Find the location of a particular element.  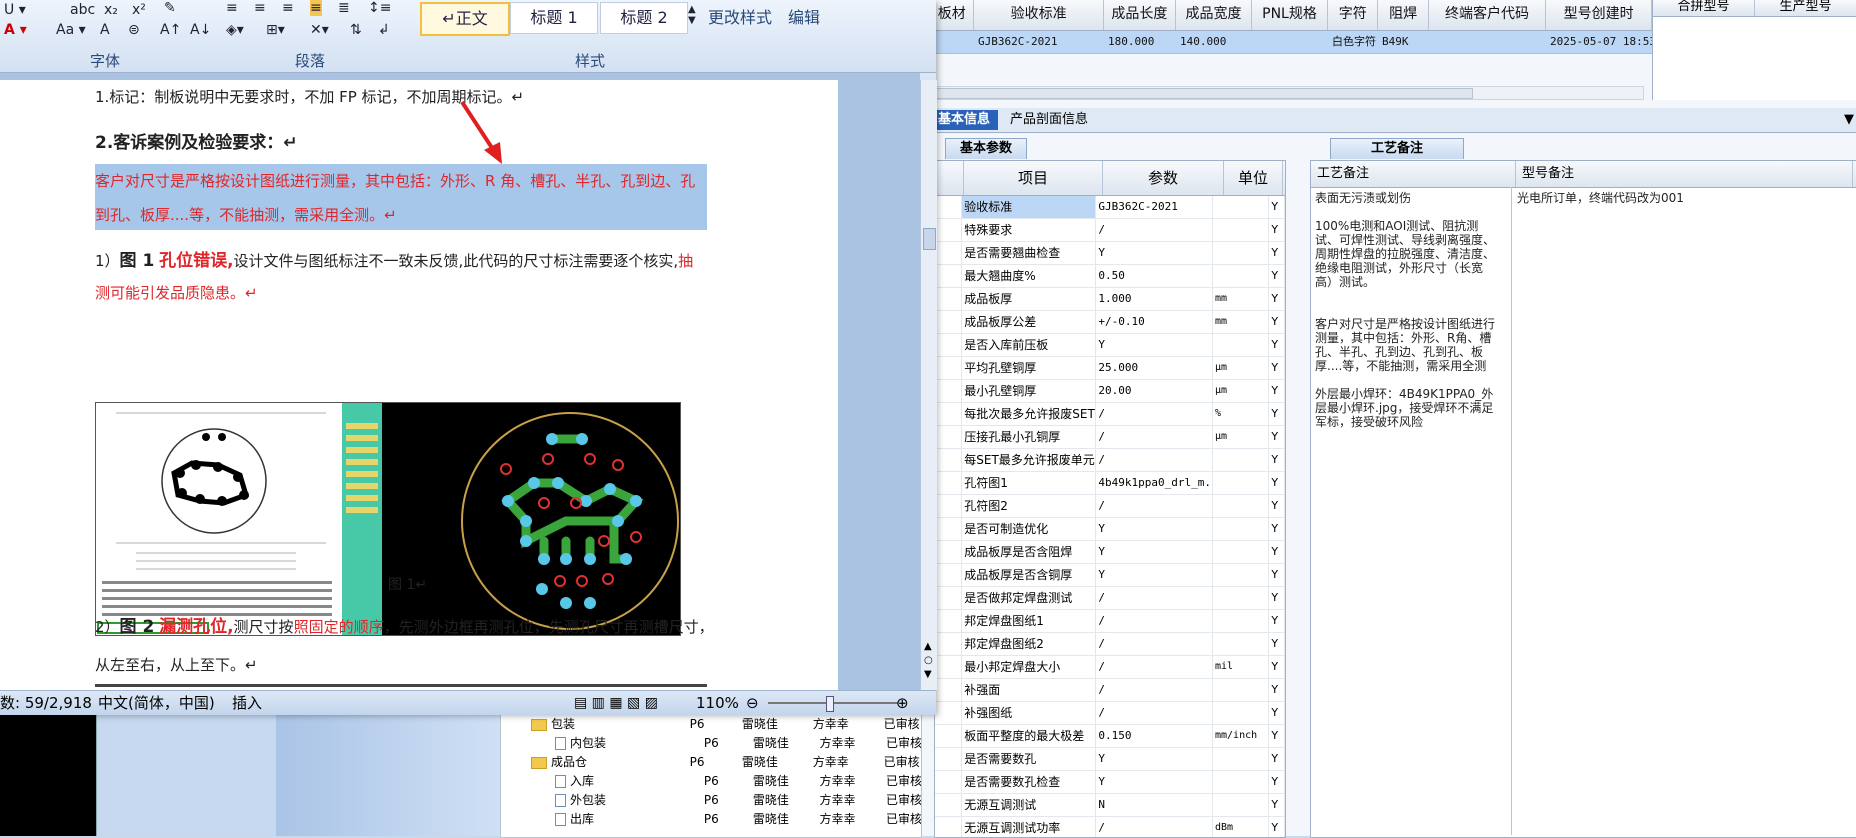

param-row: 孔符图2/ Y is located at coordinates (1110, 506).